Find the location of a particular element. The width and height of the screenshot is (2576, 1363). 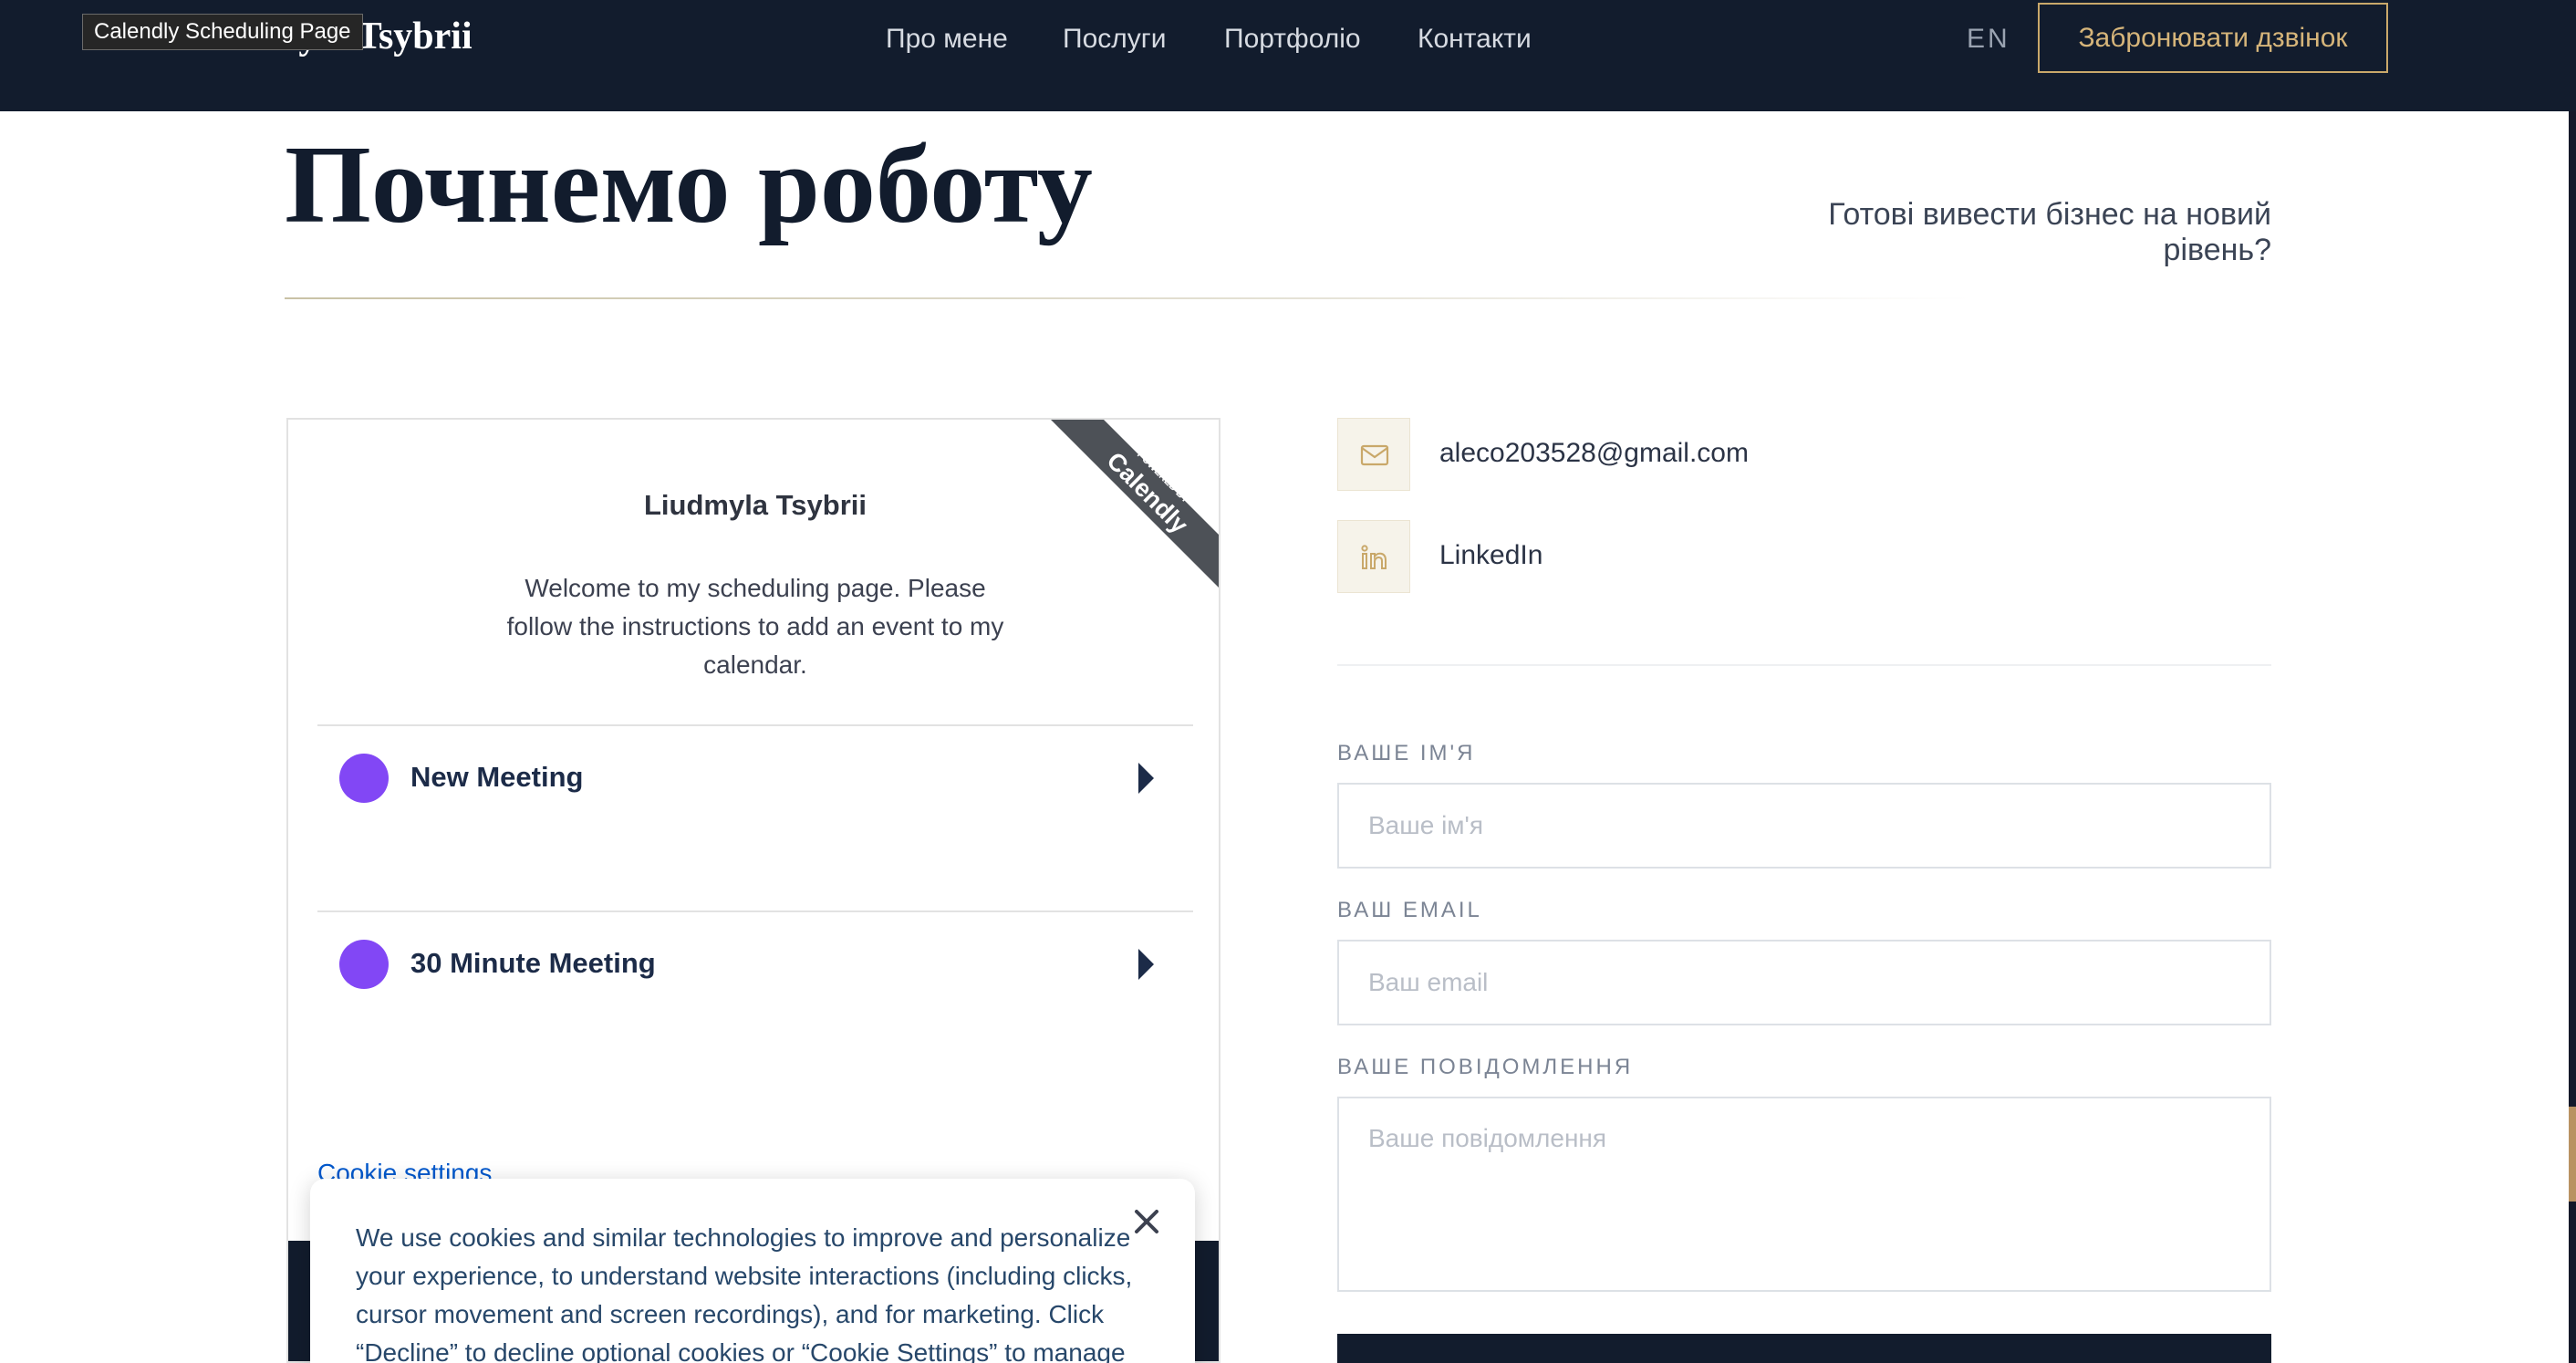

nav-services: Послуги is located at coordinates (1114, 39).